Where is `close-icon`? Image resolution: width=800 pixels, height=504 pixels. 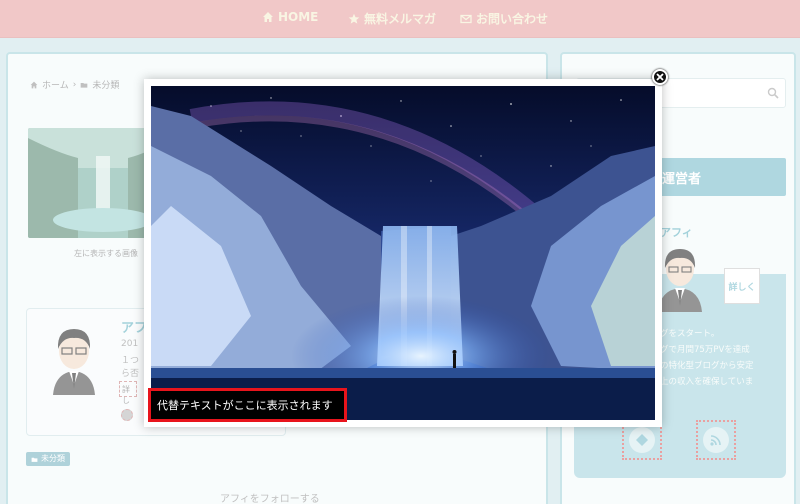 close-icon is located at coordinates (660, 77).